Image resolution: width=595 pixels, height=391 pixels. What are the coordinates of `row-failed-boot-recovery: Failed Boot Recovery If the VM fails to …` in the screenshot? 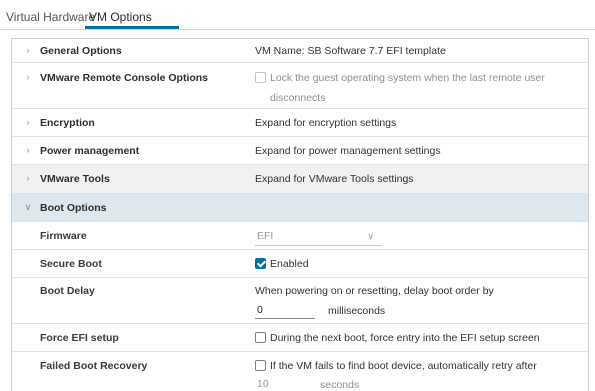 It's located at (300, 371).